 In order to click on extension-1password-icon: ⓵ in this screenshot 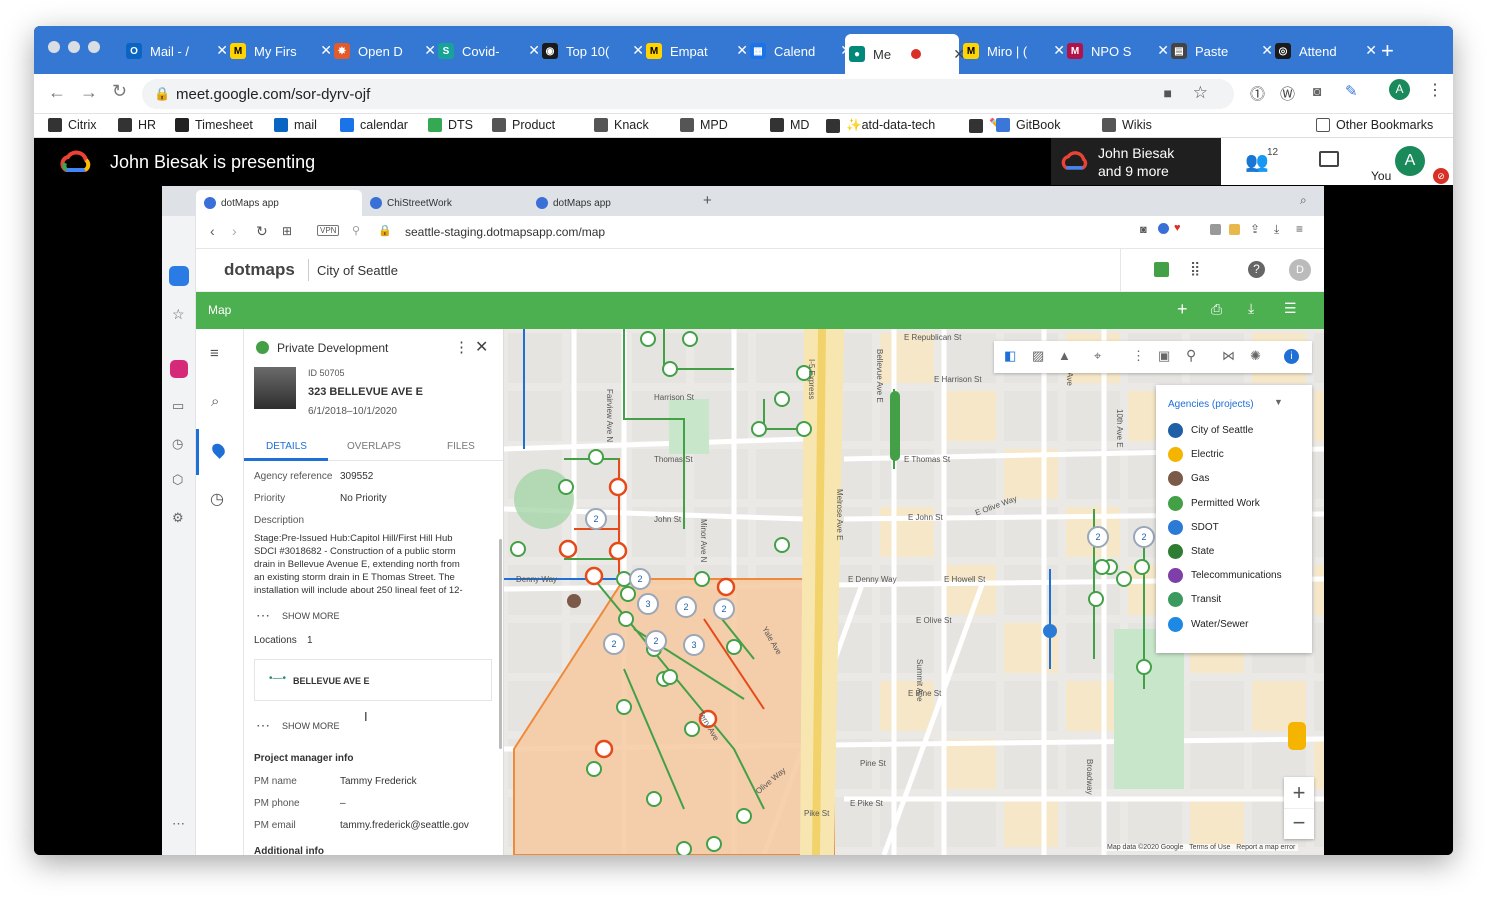, I will do `click(1257, 93)`.